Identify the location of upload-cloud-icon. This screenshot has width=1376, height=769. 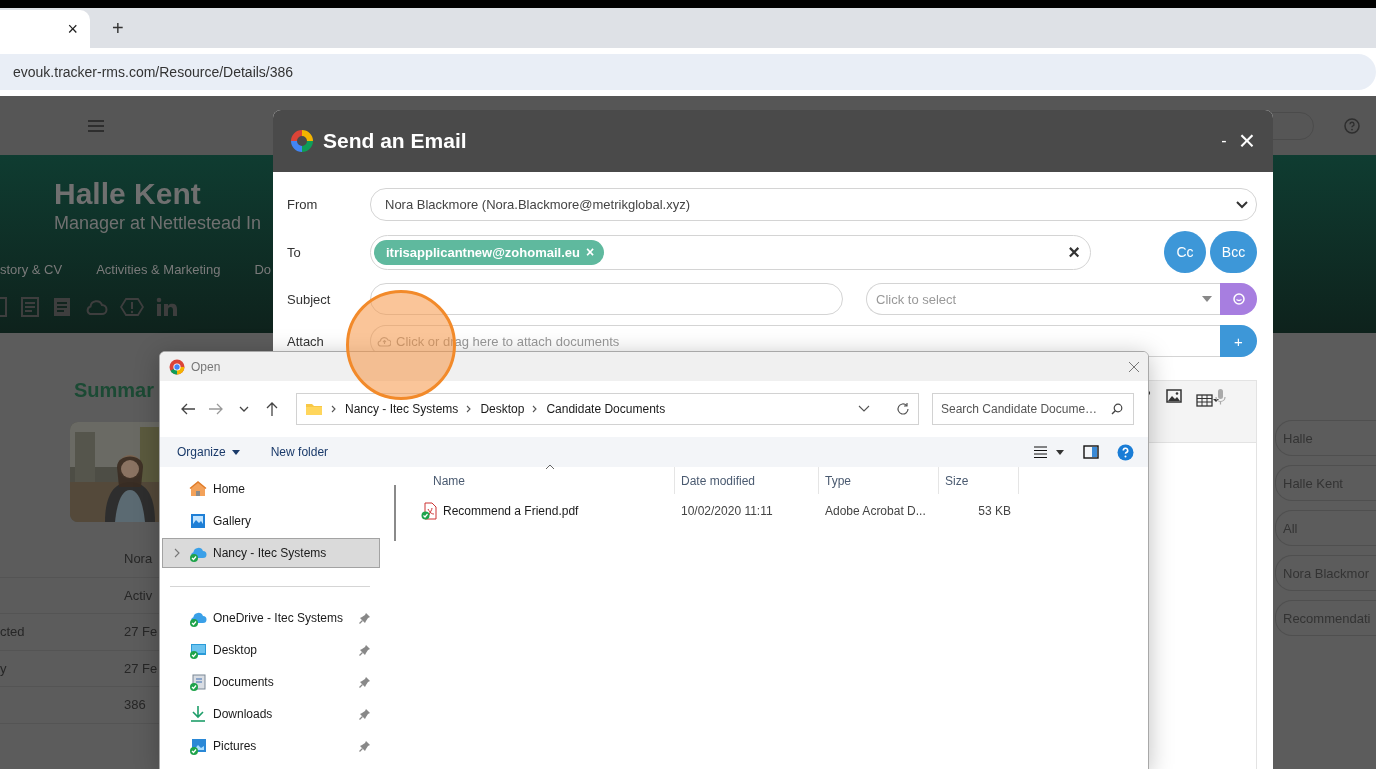
(384, 341).